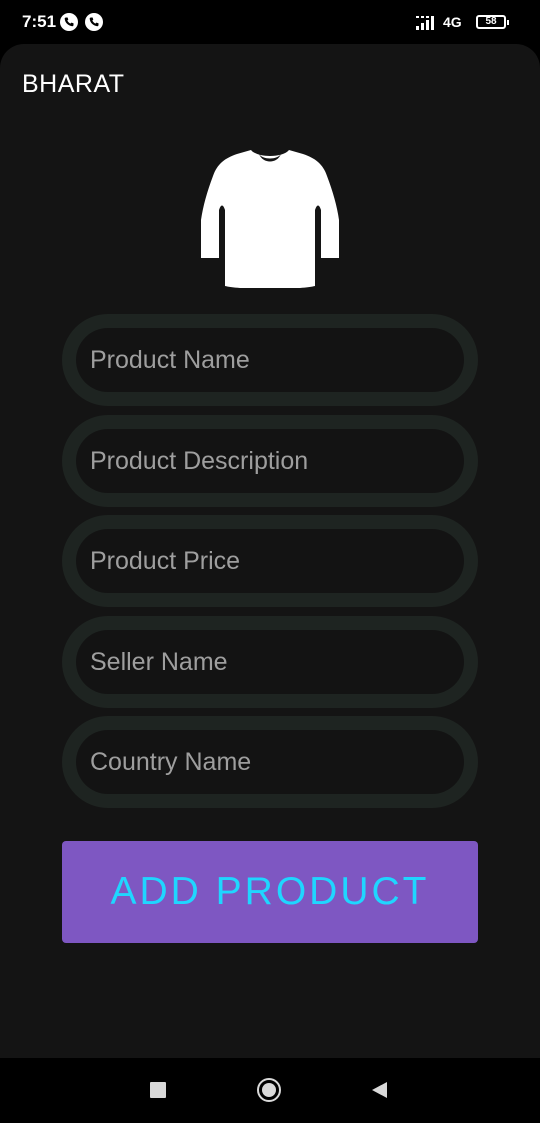 Image resolution: width=540 pixels, height=1123 pixels. What do you see at coordinates (73, 84) in the screenshot?
I see `app-title: BHARAT` at bounding box center [73, 84].